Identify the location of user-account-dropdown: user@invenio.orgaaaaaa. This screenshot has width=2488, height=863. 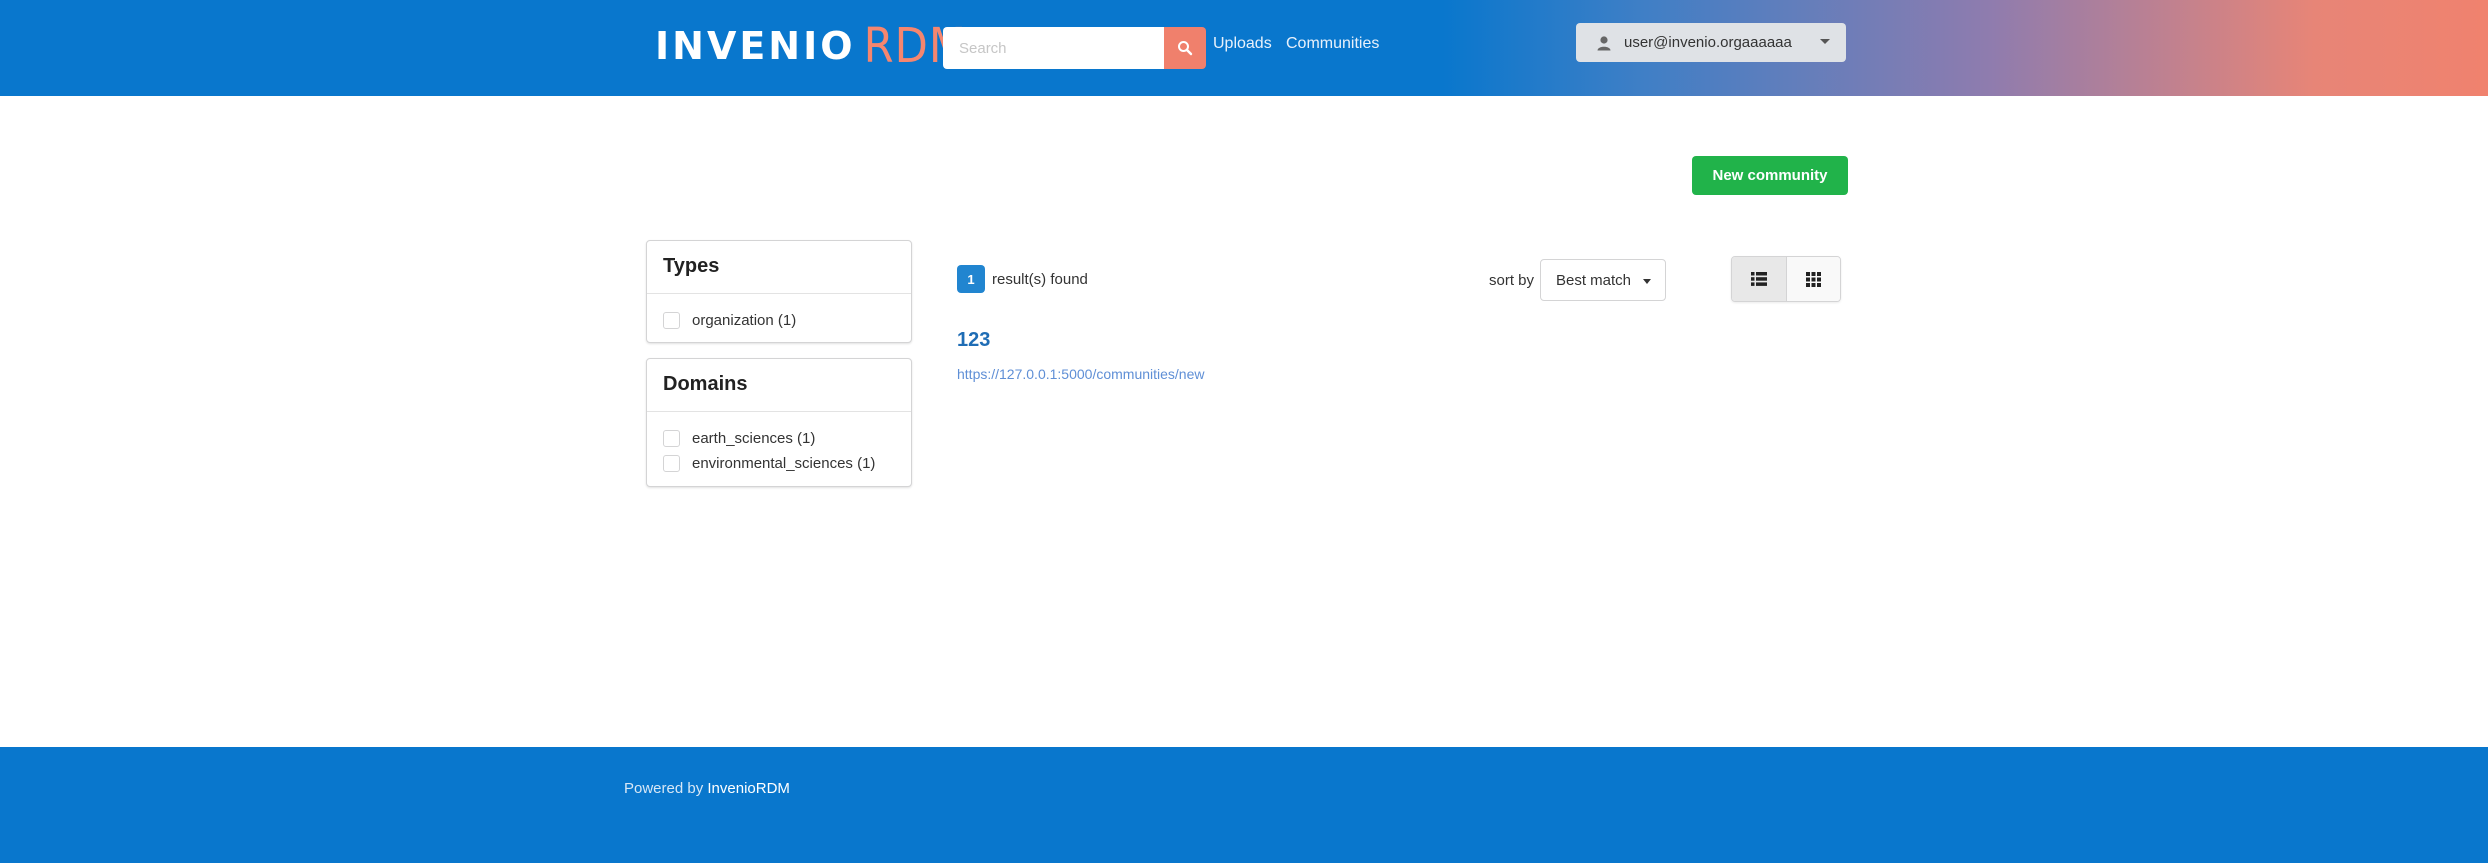
(1711, 42).